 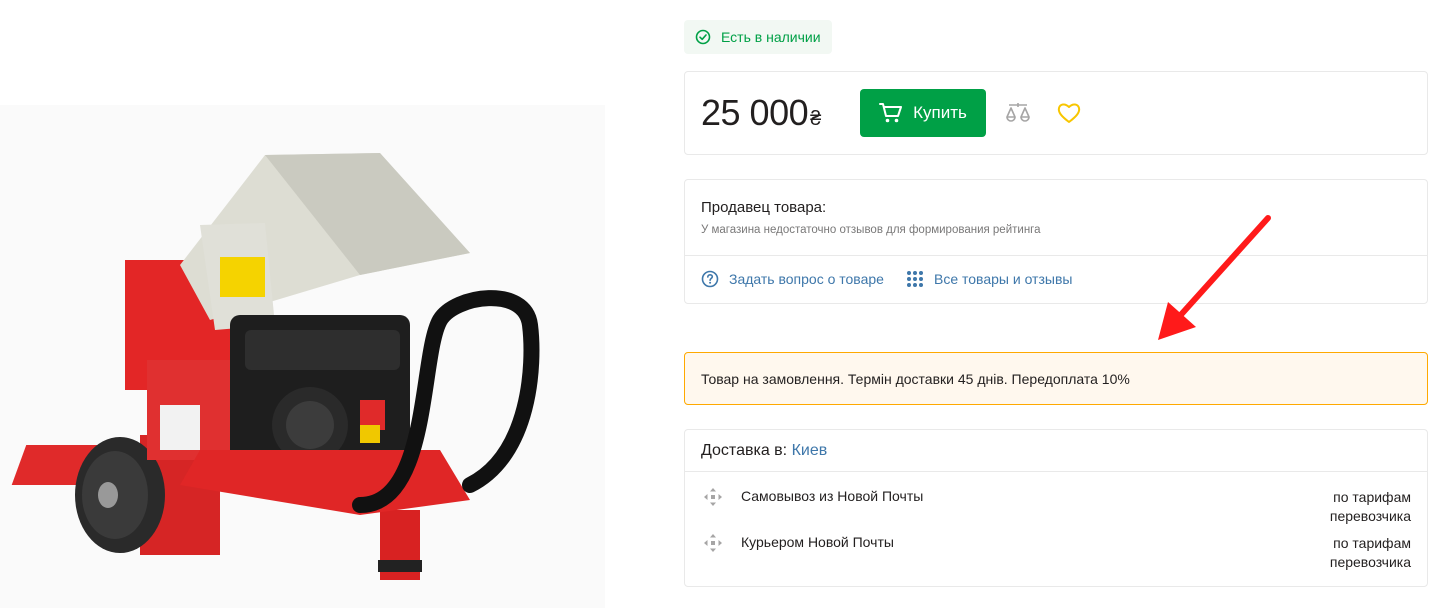 What do you see at coordinates (771, 37) in the screenshot?
I see `stock-status-label: Есть в наличии` at bounding box center [771, 37].